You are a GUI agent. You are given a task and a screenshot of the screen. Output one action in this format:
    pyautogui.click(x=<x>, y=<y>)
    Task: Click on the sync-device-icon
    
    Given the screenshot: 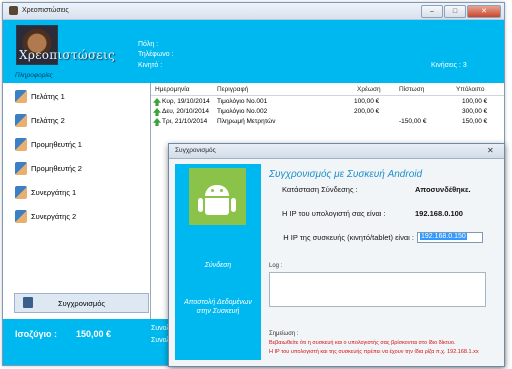 What is the action you would take?
    pyautogui.click(x=28, y=302)
    